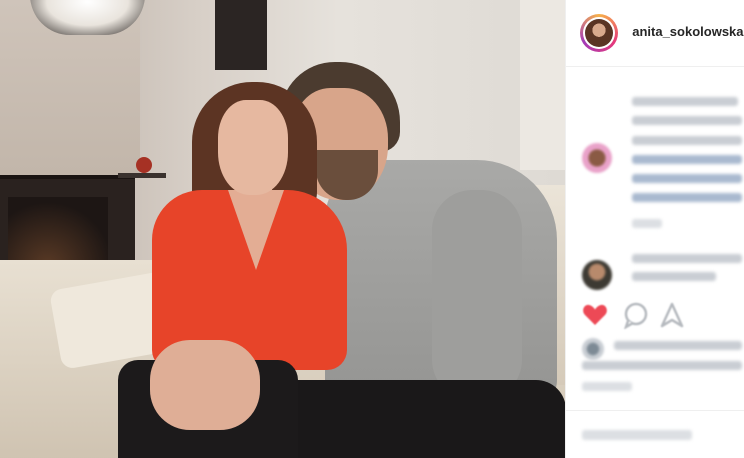  What do you see at coordinates (256, 230) in the screenshot?
I see `woman-neckline` at bounding box center [256, 230].